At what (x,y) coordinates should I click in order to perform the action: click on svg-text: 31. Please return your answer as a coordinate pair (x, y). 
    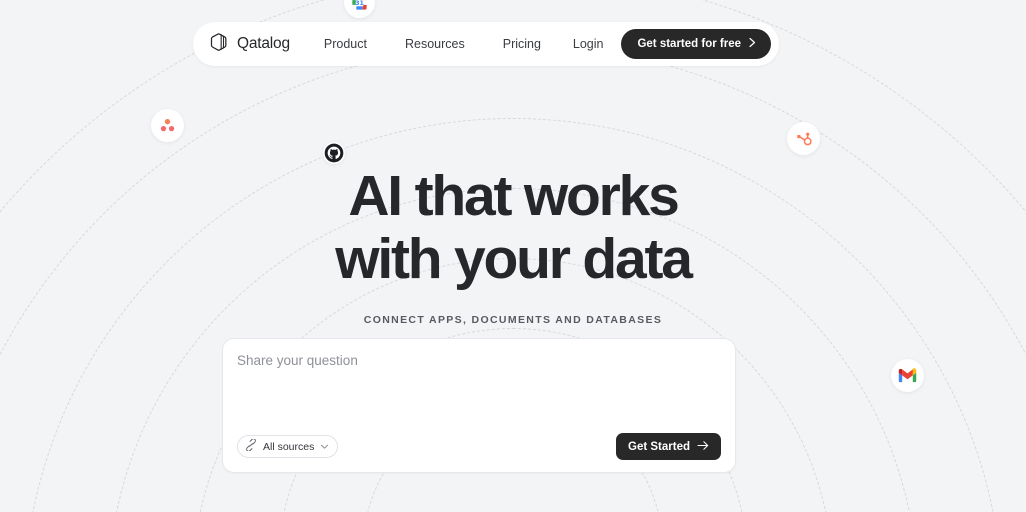
    Looking at the image, I should click on (359, 3).